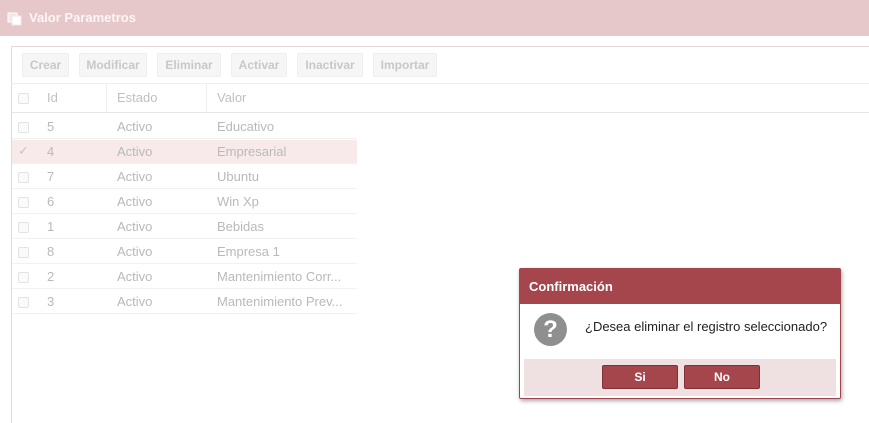  I want to click on cell-id: 7, so click(51, 176).